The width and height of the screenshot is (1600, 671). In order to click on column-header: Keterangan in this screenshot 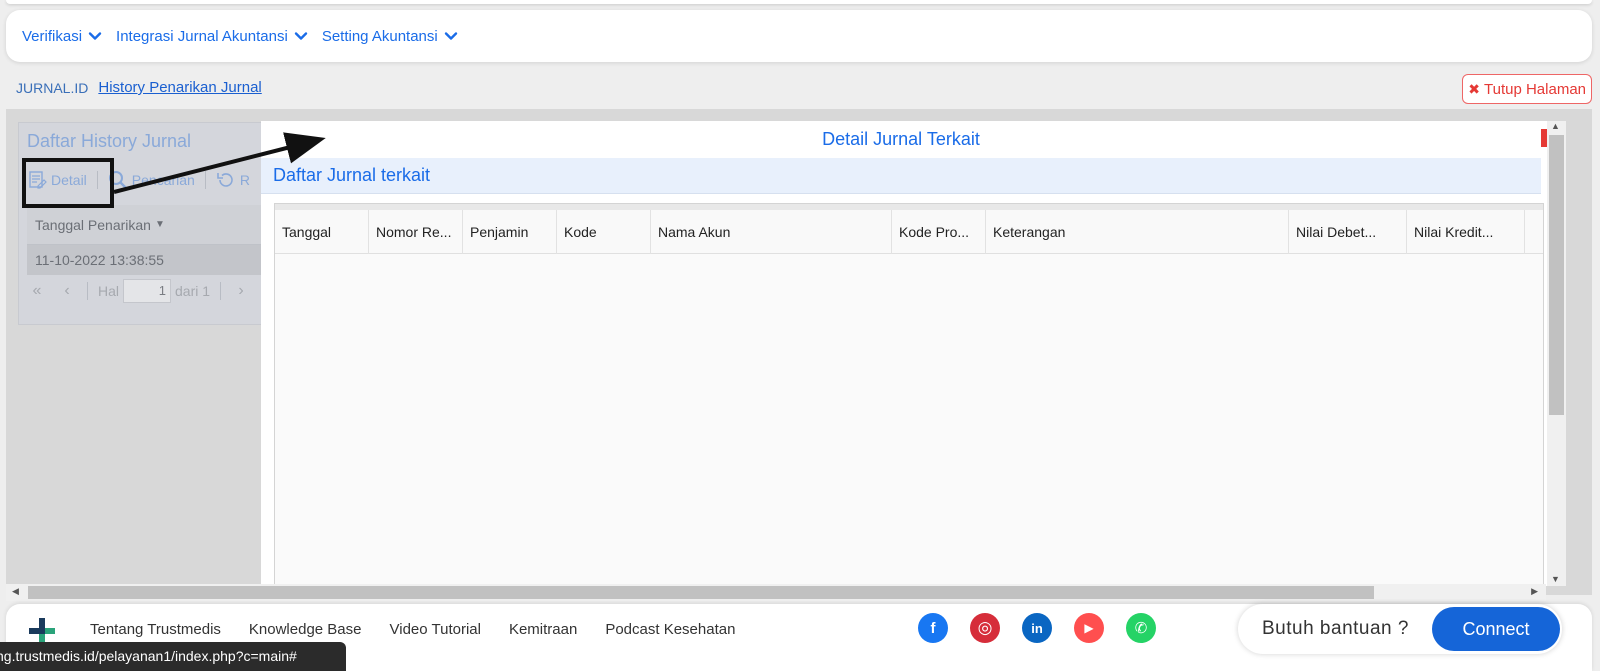, I will do `click(1137, 232)`.